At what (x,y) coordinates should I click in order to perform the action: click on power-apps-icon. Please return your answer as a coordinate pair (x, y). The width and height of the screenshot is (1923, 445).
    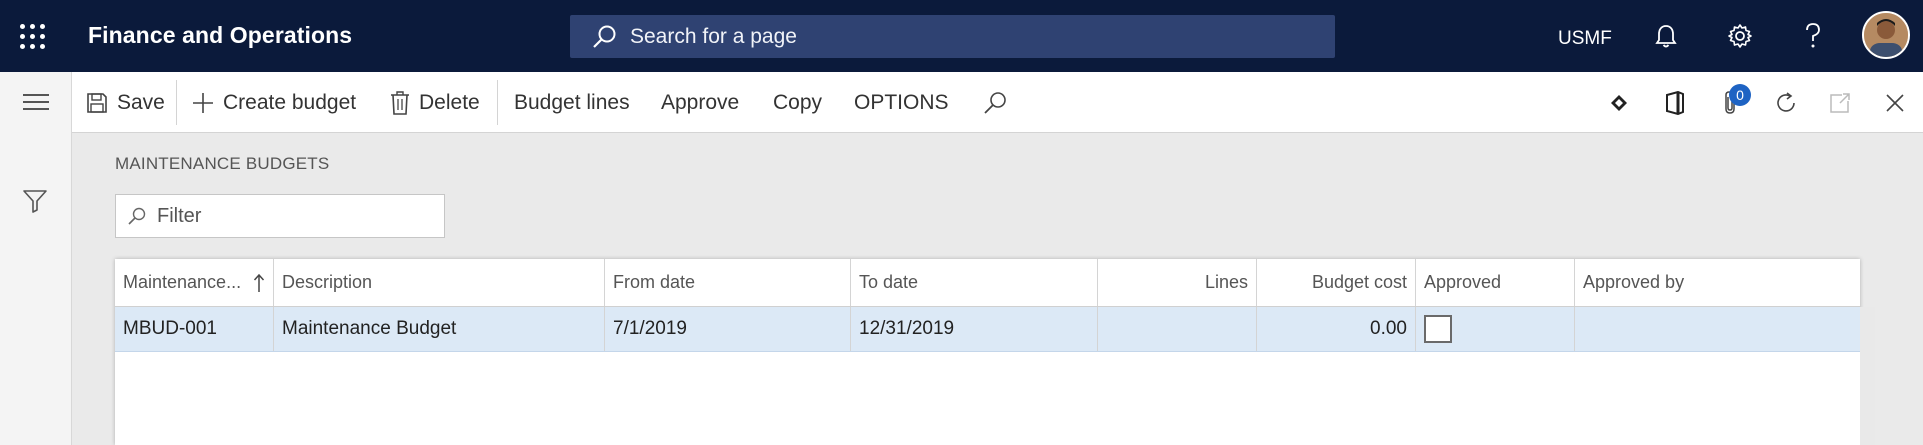
    Looking at the image, I should click on (1619, 103).